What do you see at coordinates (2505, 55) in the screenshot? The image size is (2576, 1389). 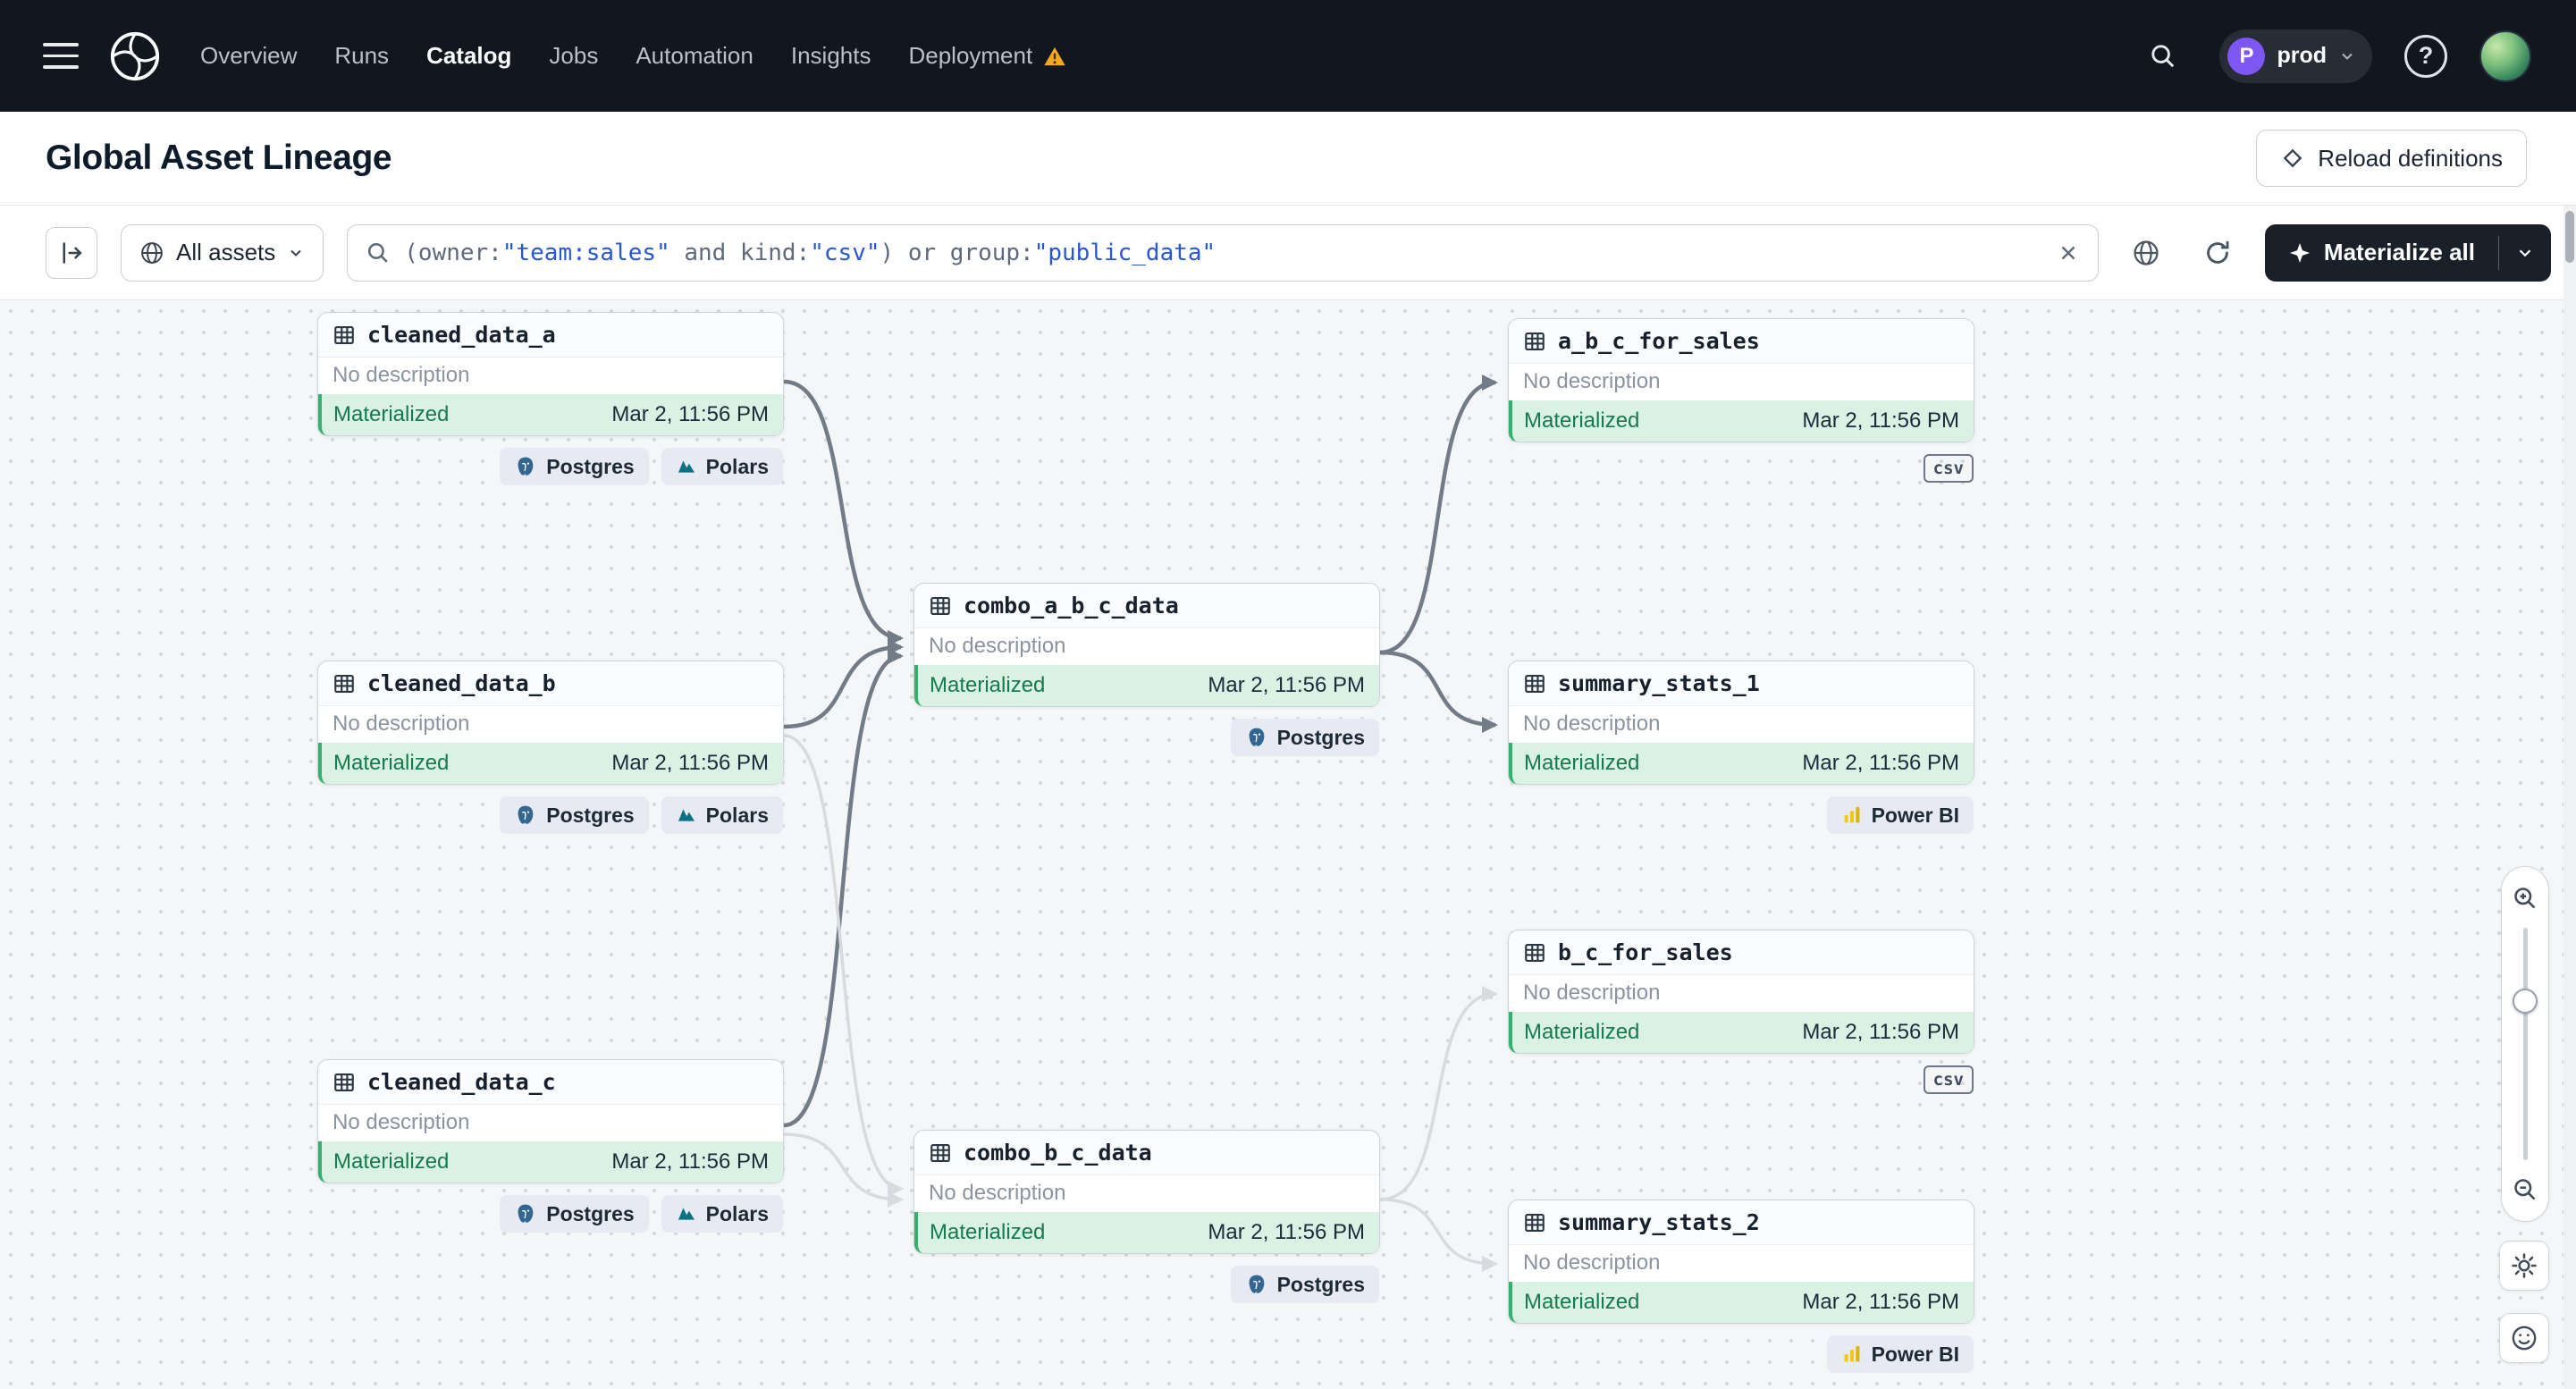 I see `user-avatar` at bounding box center [2505, 55].